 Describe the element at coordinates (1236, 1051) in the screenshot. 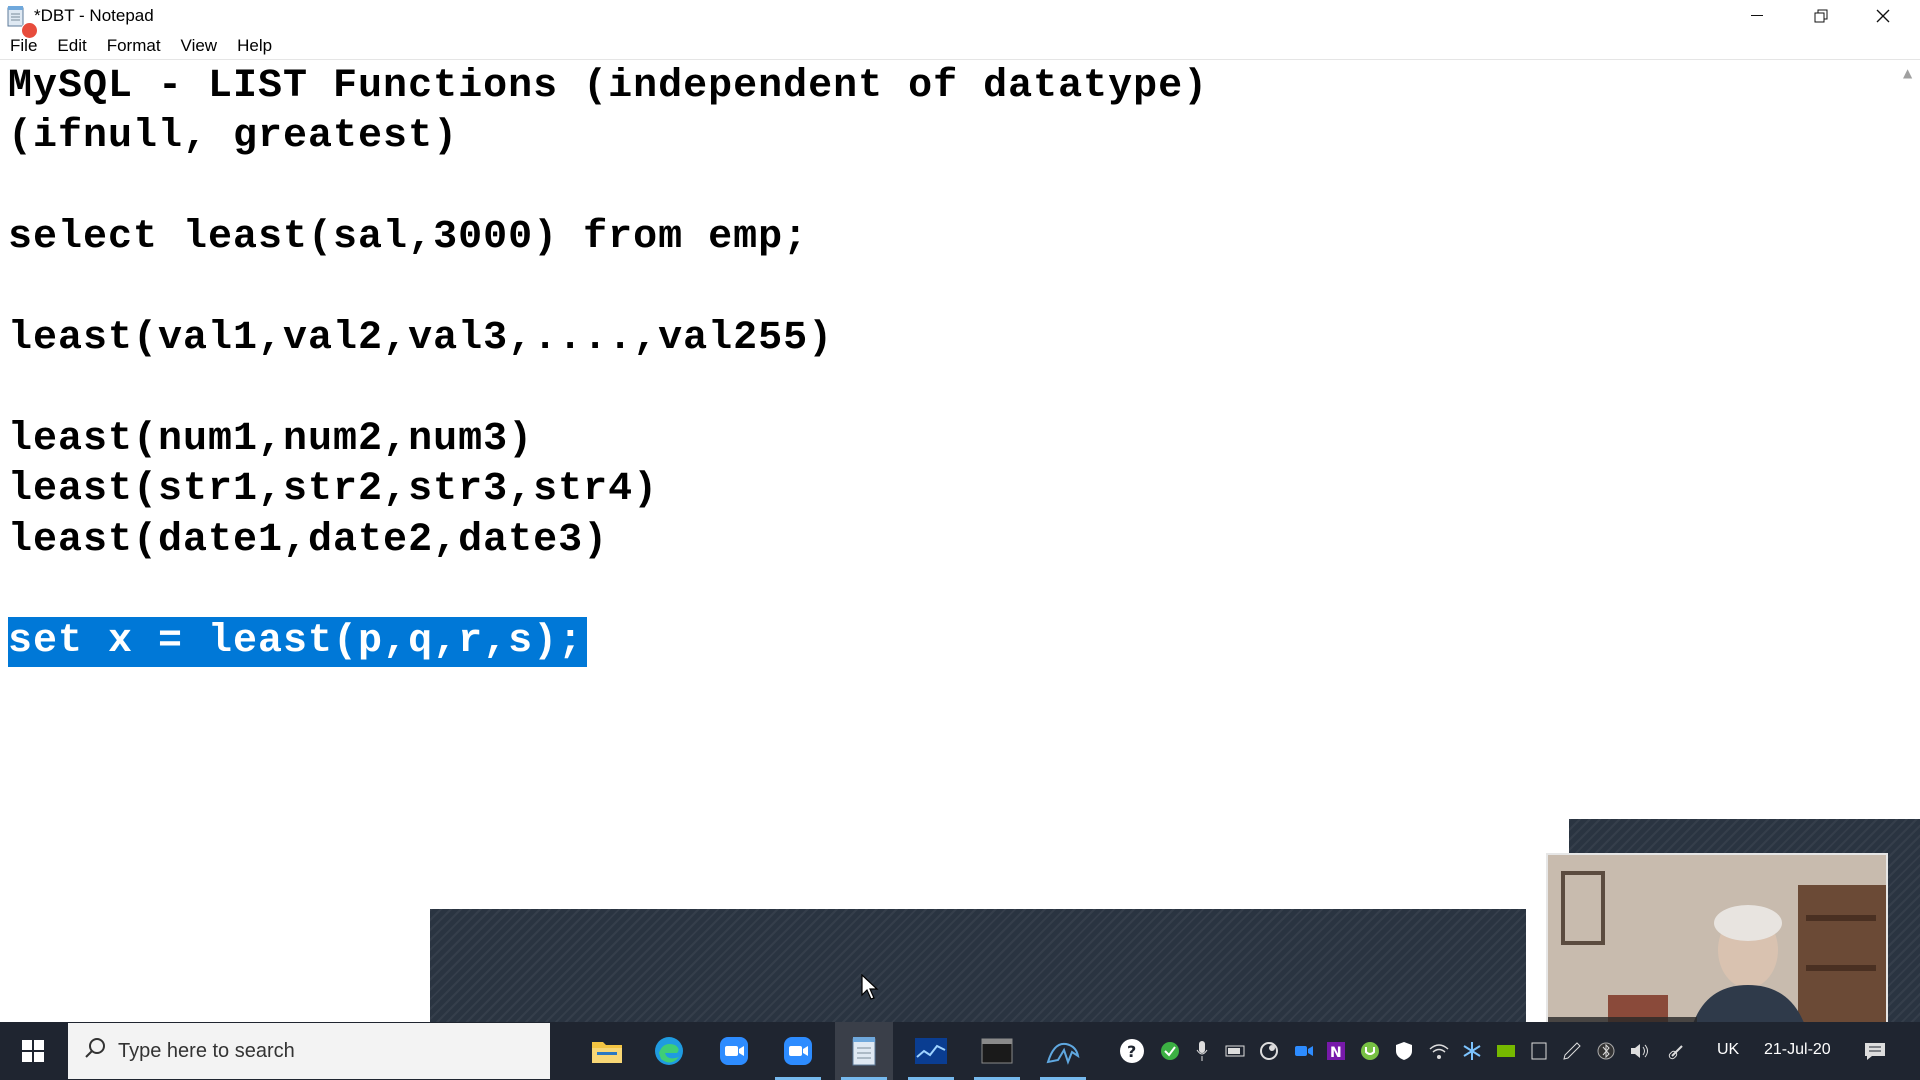

I see `battery-icon` at that location.